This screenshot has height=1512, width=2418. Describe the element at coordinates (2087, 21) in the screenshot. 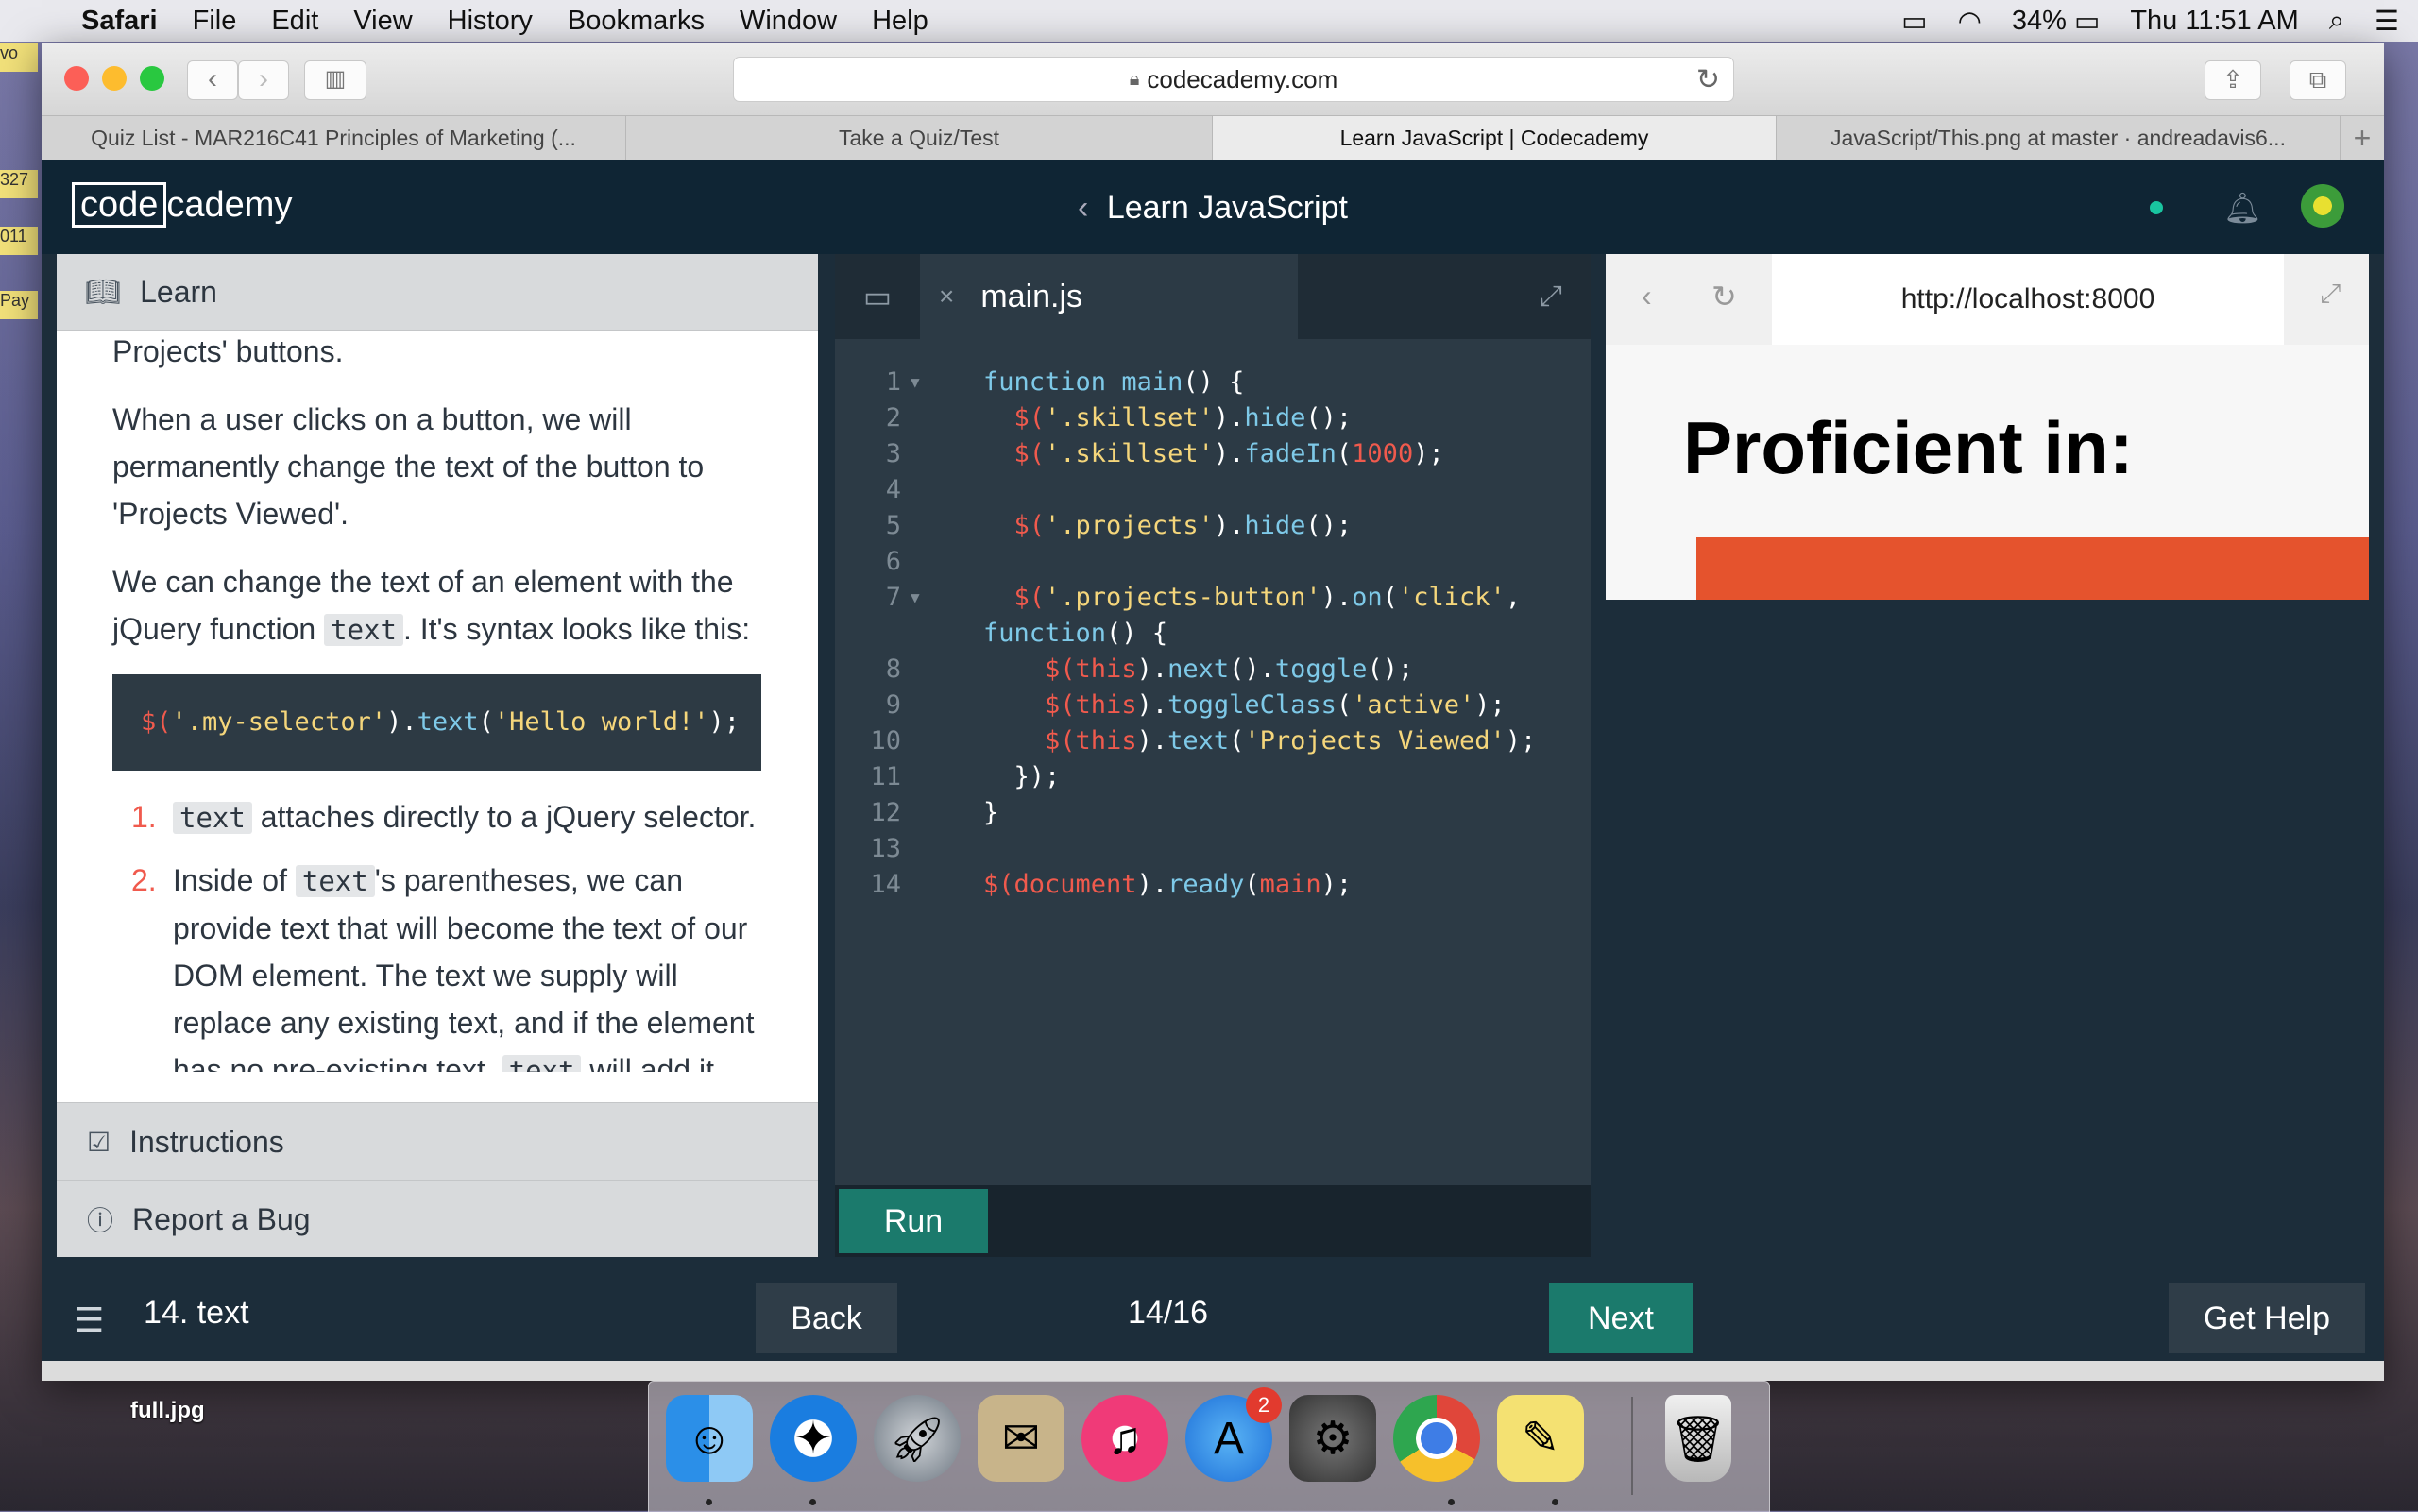

I see `battery-icon: ▭` at that location.